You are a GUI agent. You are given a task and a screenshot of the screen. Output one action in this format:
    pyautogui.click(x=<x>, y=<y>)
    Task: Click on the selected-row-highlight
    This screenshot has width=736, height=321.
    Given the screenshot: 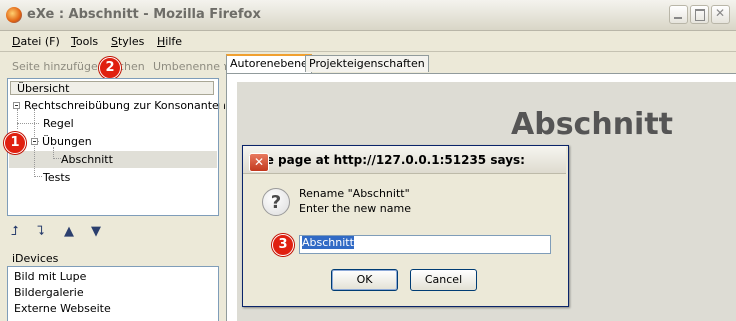 What is the action you would take?
    pyautogui.click(x=113, y=159)
    